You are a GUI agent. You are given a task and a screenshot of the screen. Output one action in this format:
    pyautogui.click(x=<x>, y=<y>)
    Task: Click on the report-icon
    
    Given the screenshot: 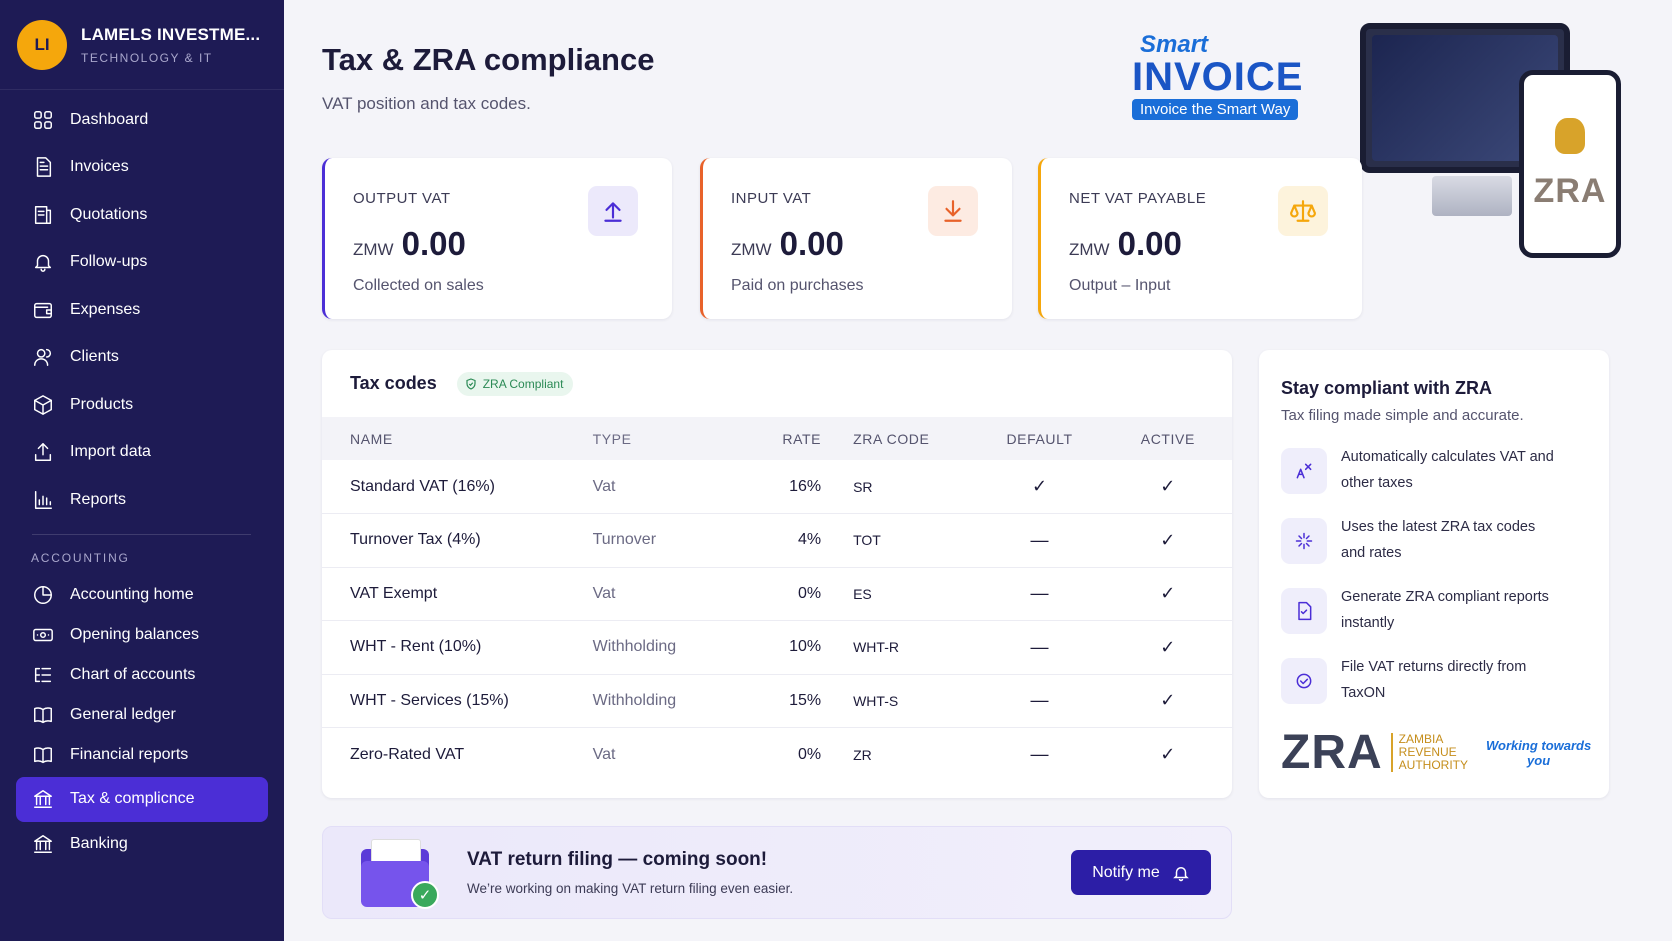 What is the action you would take?
    pyautogui.click(x=1305, y=611)
    